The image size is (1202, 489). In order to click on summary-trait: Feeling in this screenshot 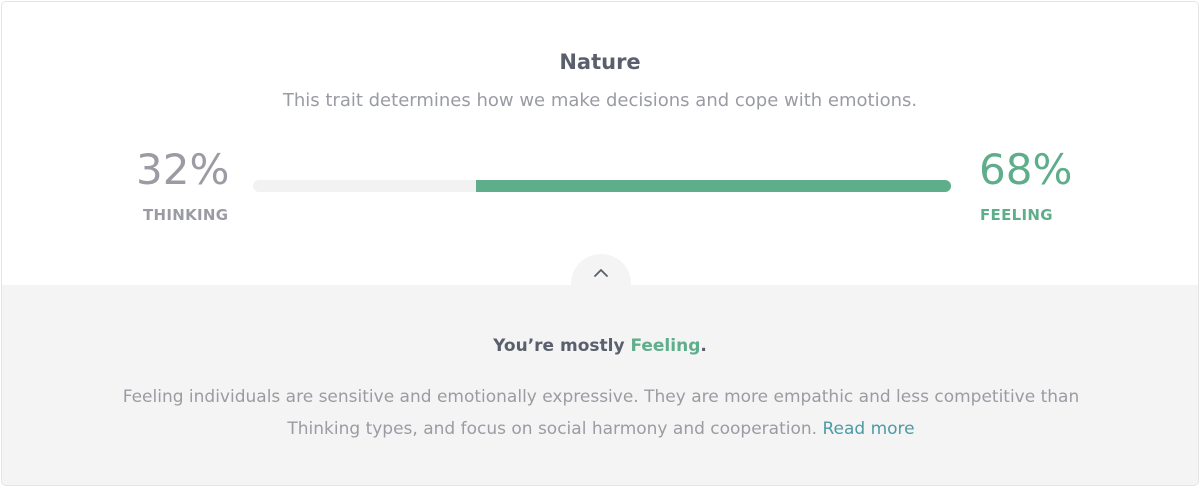, I will do `click(665, 346)`.